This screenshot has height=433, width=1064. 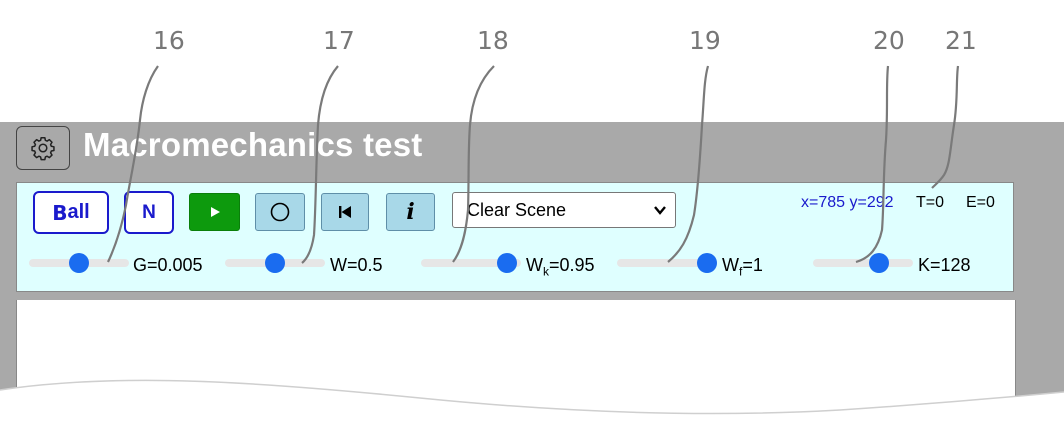 I want to click on slider-wk-thumb, so click(x=507, y=263).